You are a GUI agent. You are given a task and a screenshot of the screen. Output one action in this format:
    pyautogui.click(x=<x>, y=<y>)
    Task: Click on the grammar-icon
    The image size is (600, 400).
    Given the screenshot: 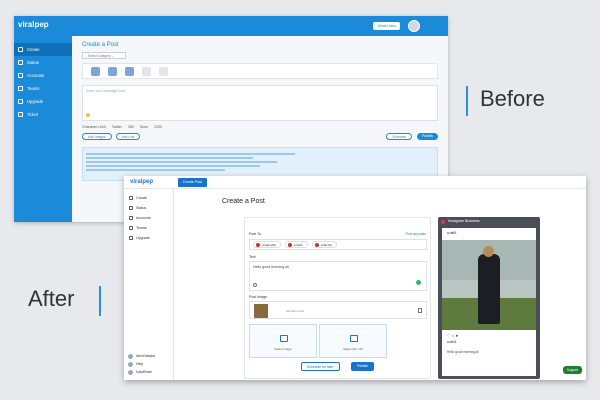 What is the action you would take?
    pyautogui.click(x=418, y=282)
    